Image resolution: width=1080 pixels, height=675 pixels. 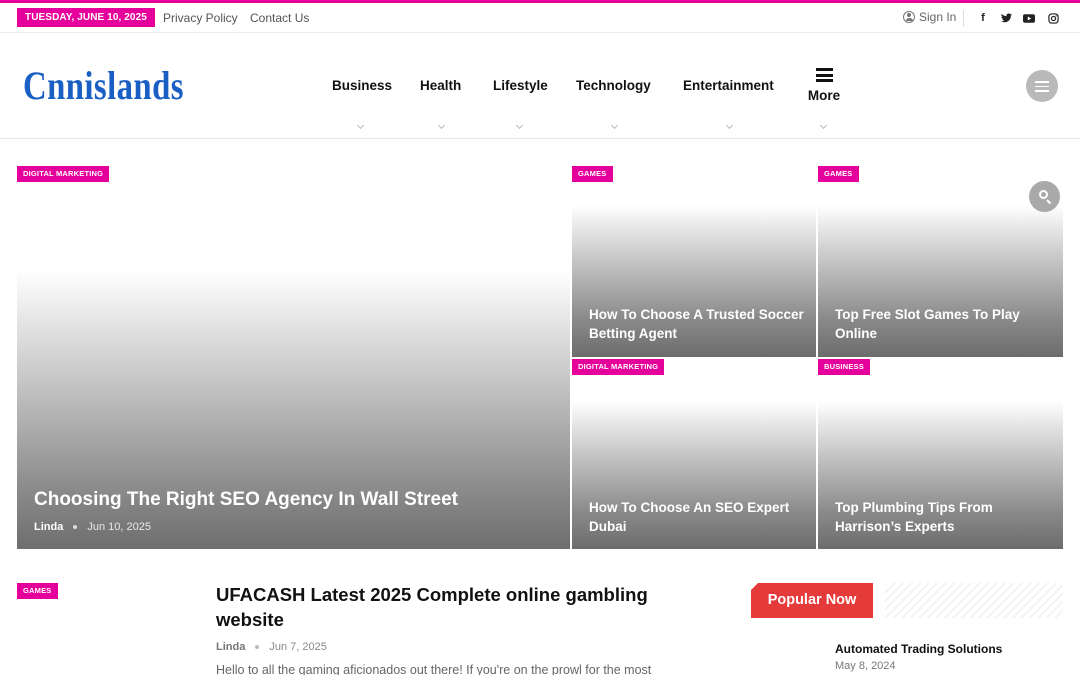 I want to click on post-date: Jun 7, 2025, so click(x=298, y=647).